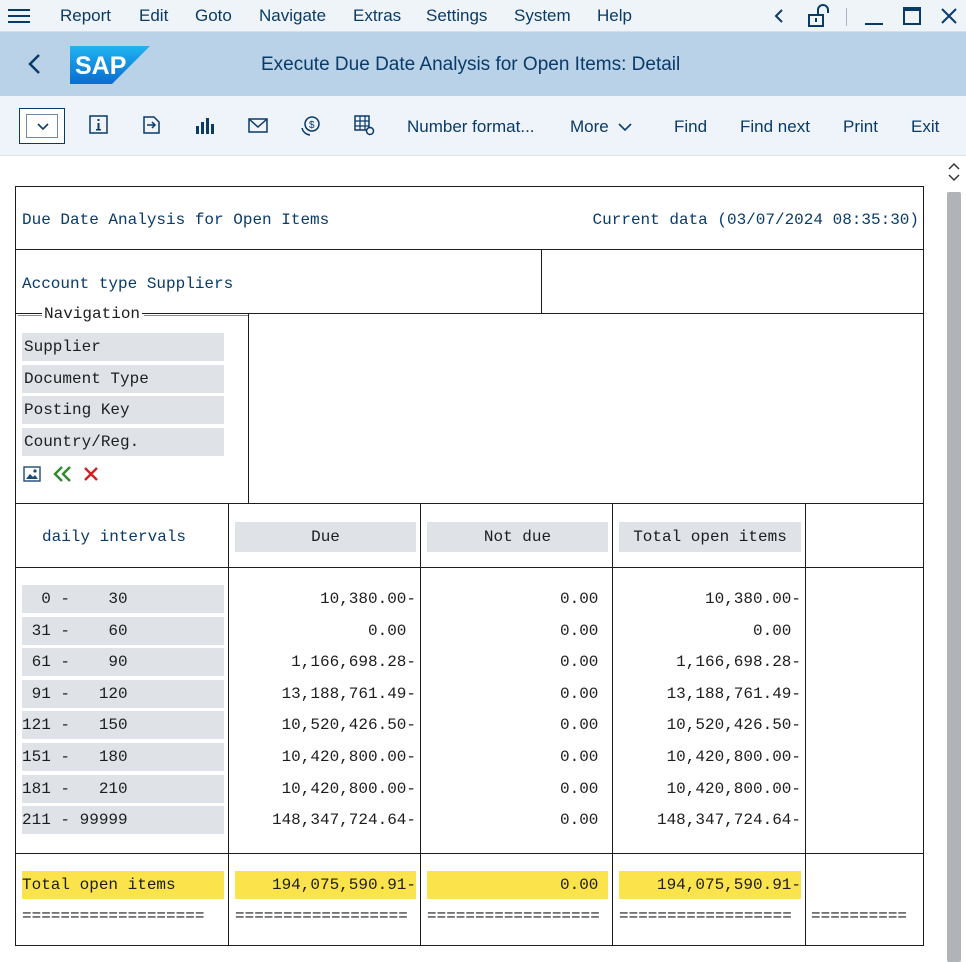 The height and width of the screenshot is (962, 966). I want to click on back-icon, so click(34, 64).